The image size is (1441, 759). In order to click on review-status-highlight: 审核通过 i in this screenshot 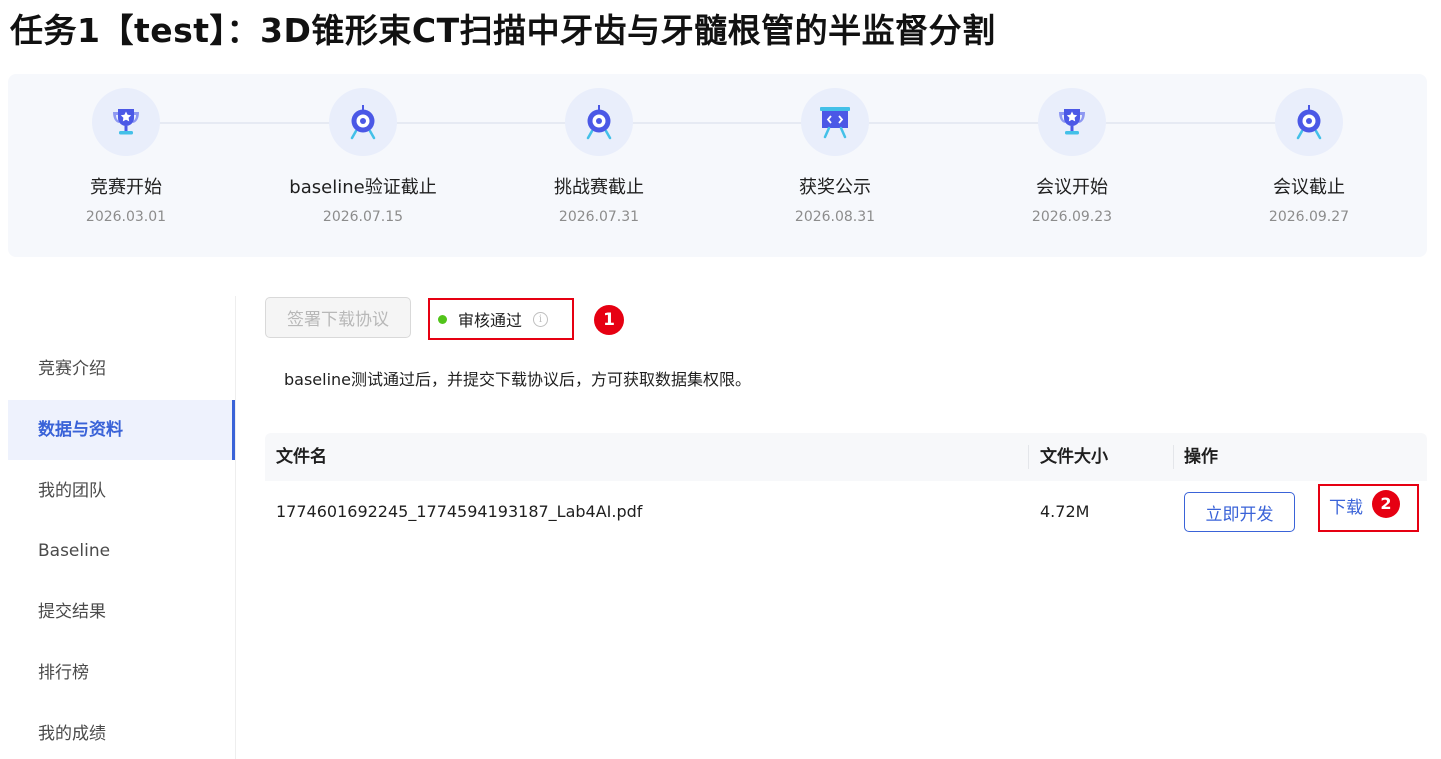, I will do `click(501, 319)`.